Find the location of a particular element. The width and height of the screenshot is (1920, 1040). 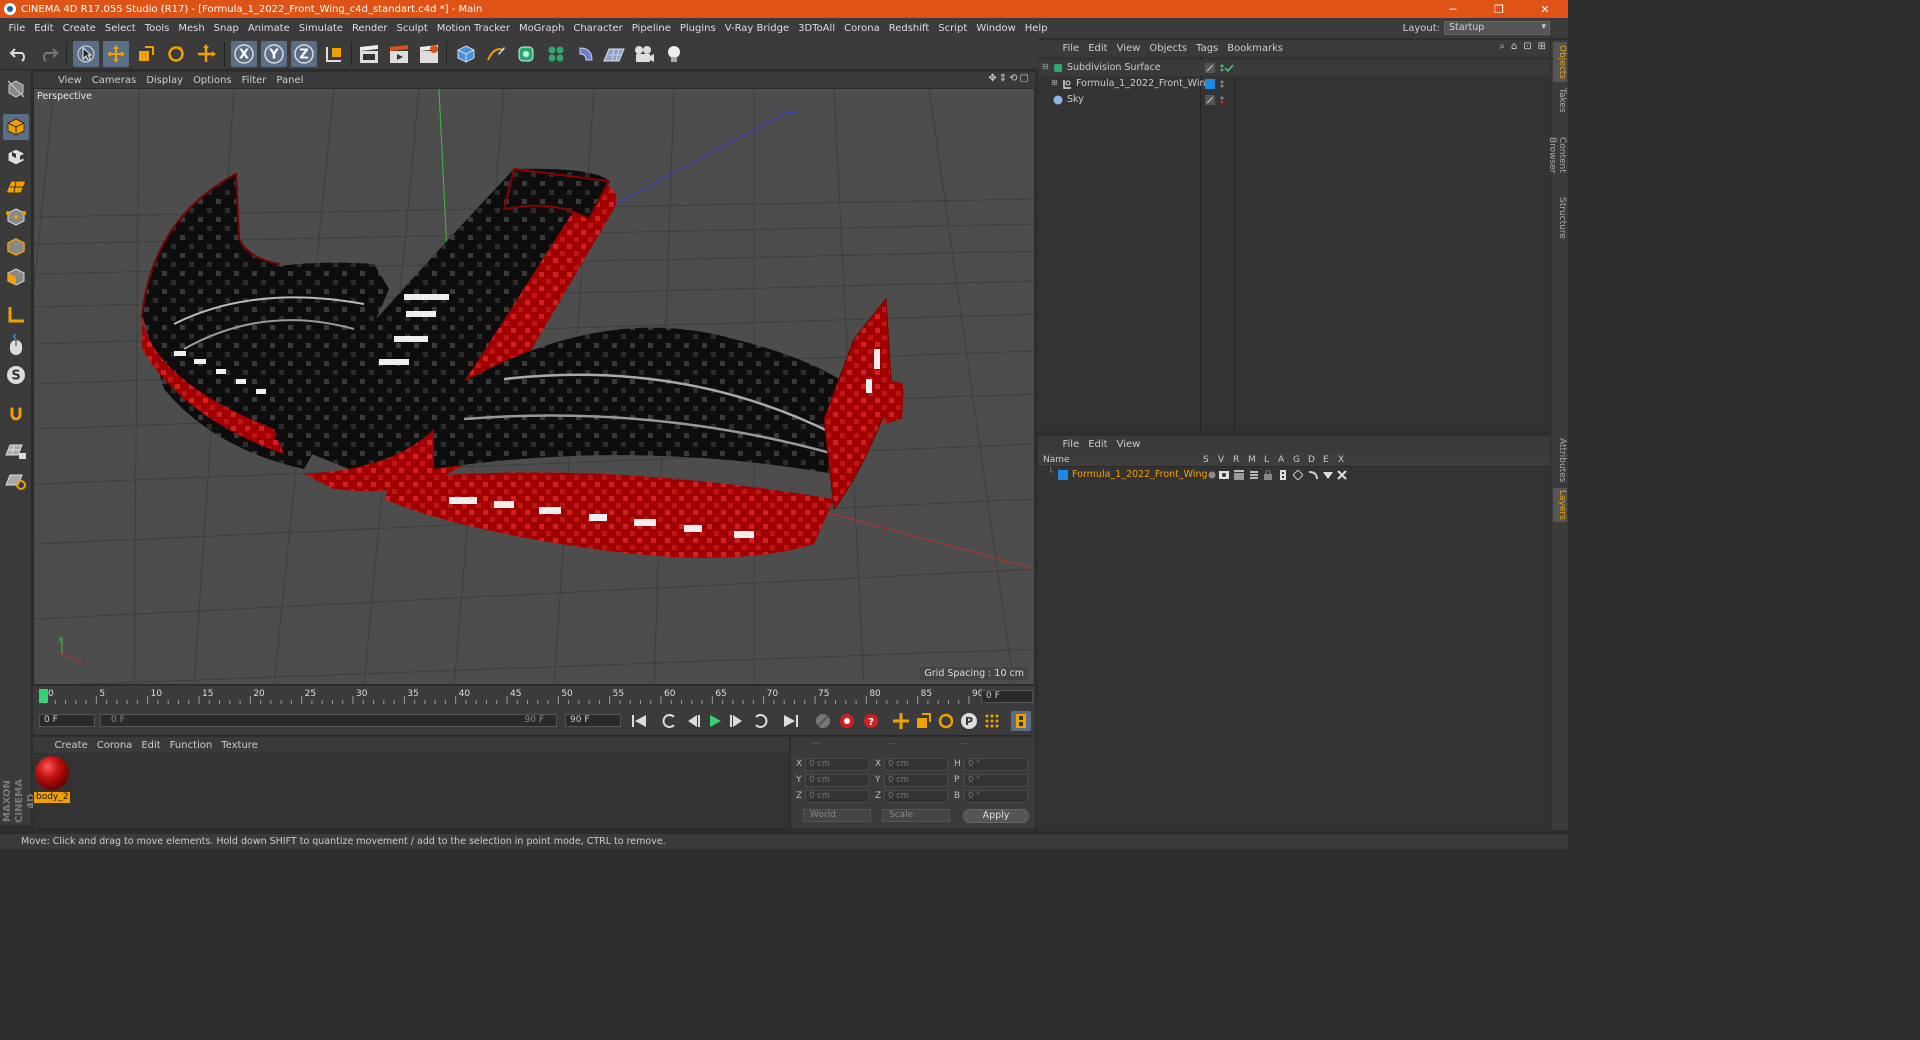

start-frame-field: 0 F is located at coordinates (67, 720).